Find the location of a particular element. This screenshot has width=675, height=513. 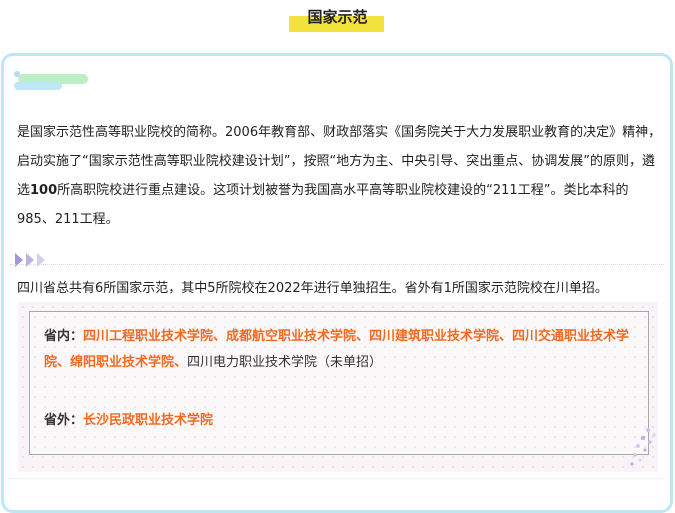

corner-dots-icon is located at coordinates (643, 447).